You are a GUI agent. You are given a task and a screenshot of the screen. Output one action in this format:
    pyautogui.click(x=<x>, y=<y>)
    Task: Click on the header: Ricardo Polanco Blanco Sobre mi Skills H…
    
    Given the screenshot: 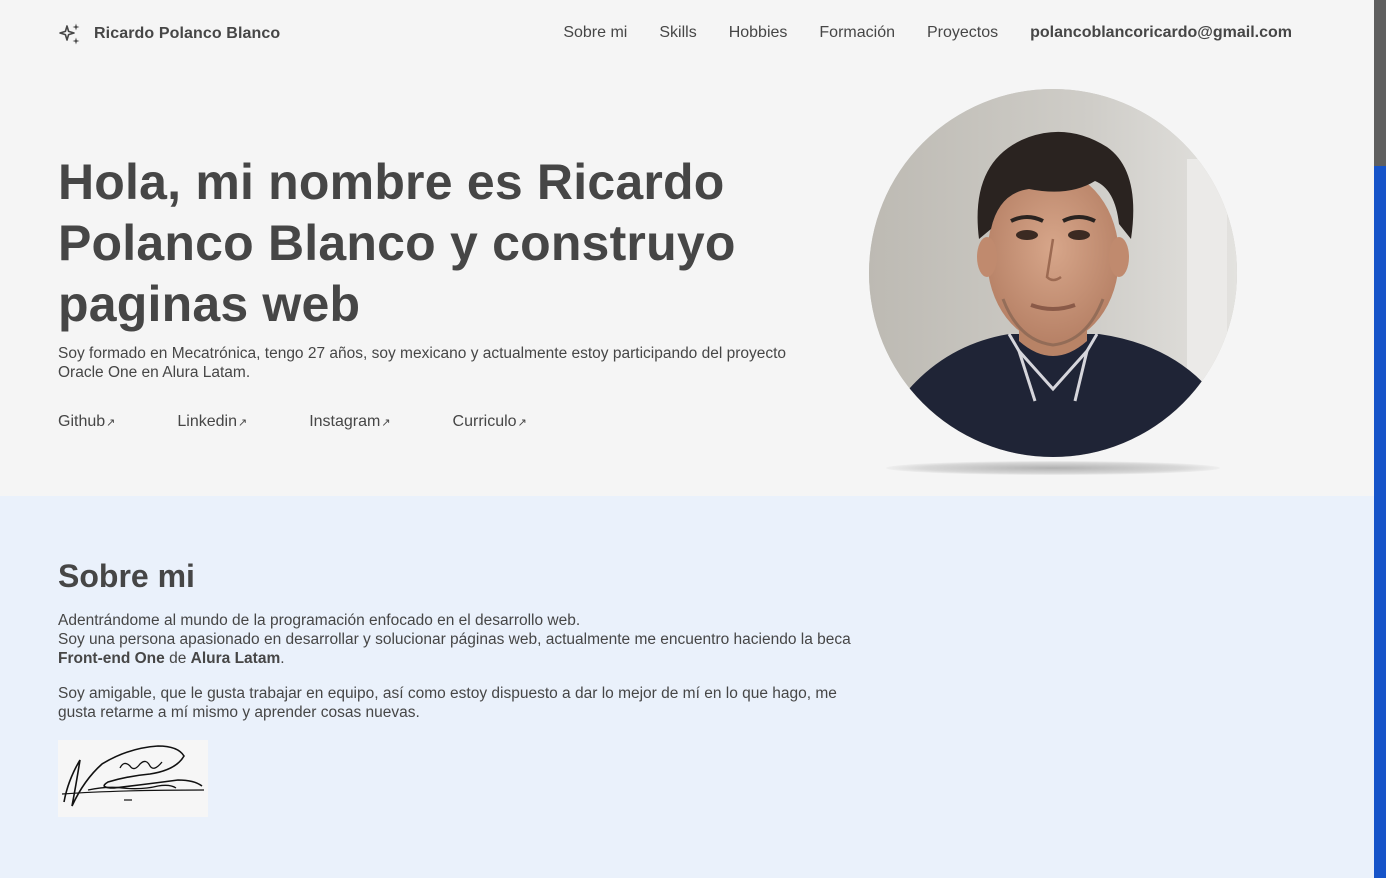 What is the action you would take?
    pyautogui.click(x=687, y=35)
    